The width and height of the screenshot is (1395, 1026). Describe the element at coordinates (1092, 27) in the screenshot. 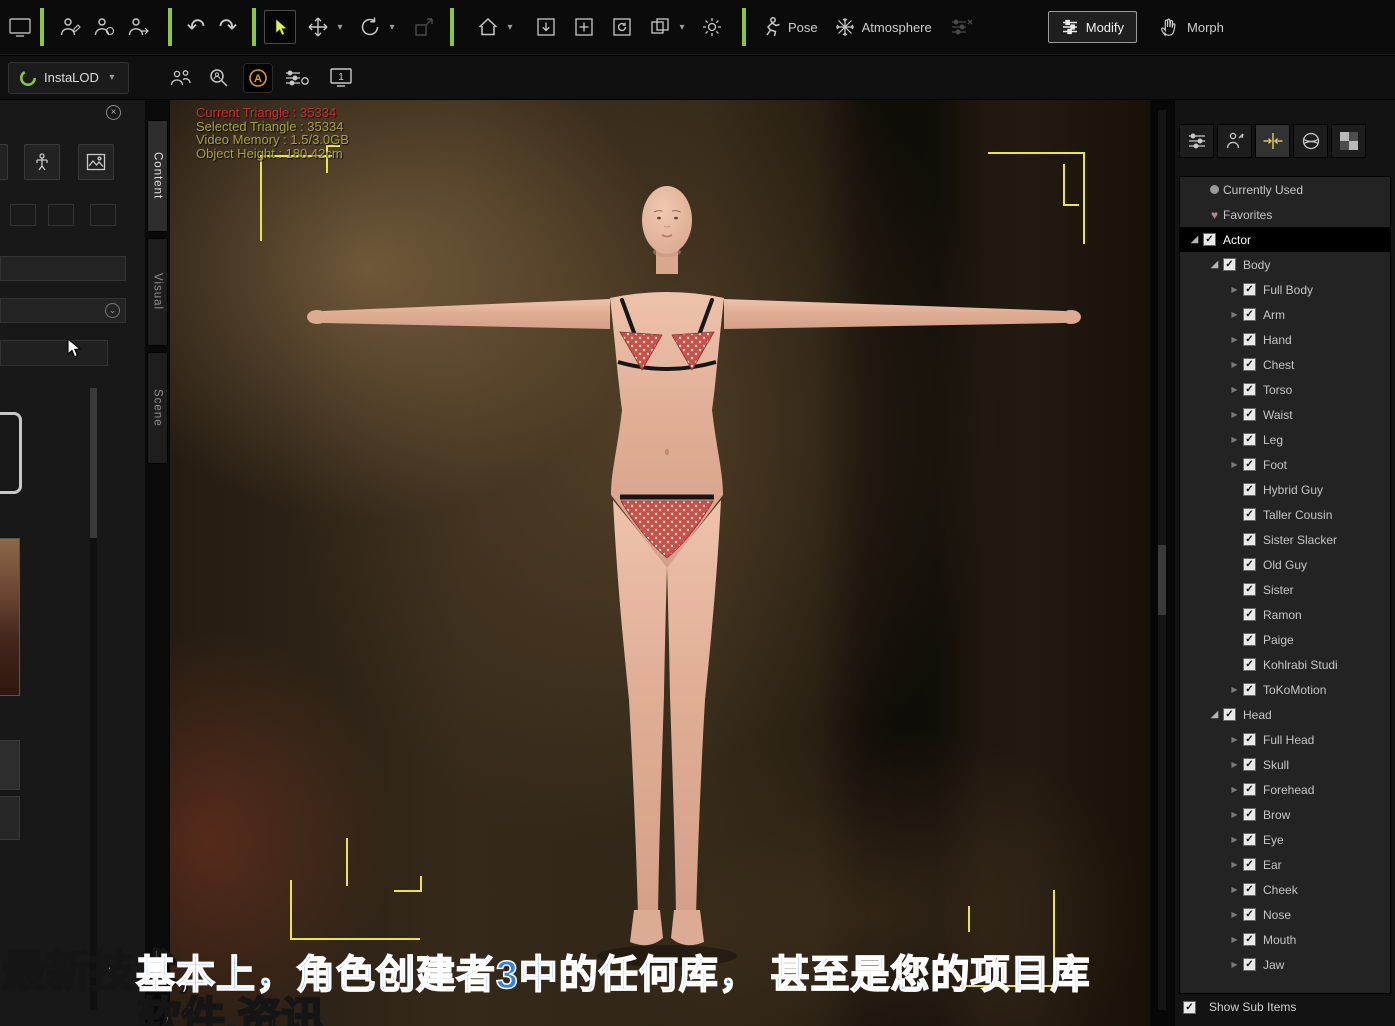

I see `modify-button: Modify` at that location.